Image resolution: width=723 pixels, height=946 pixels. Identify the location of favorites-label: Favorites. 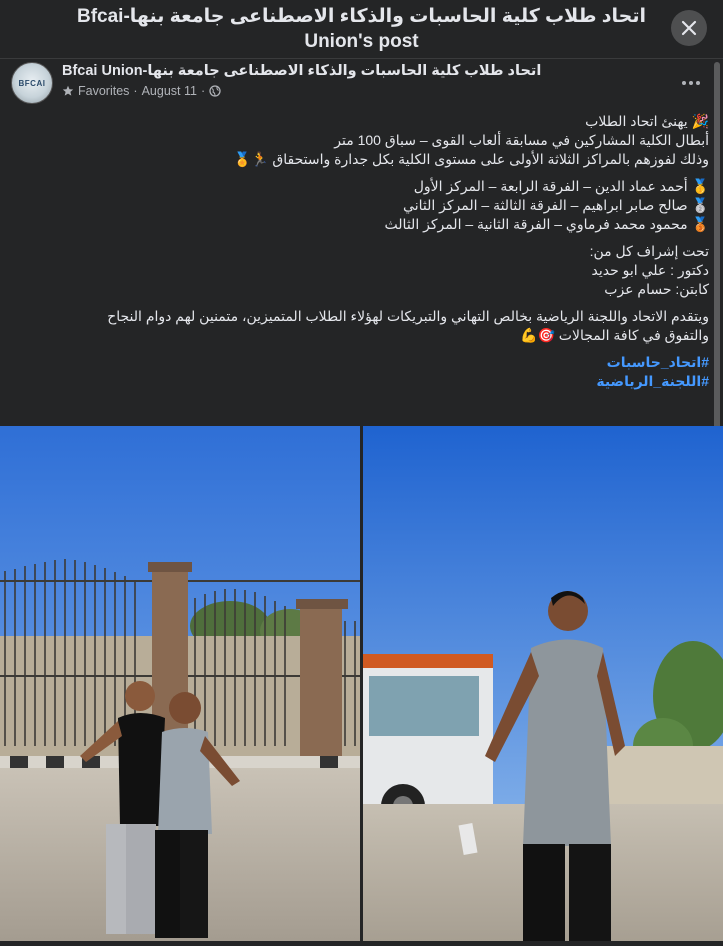
(103, 91).